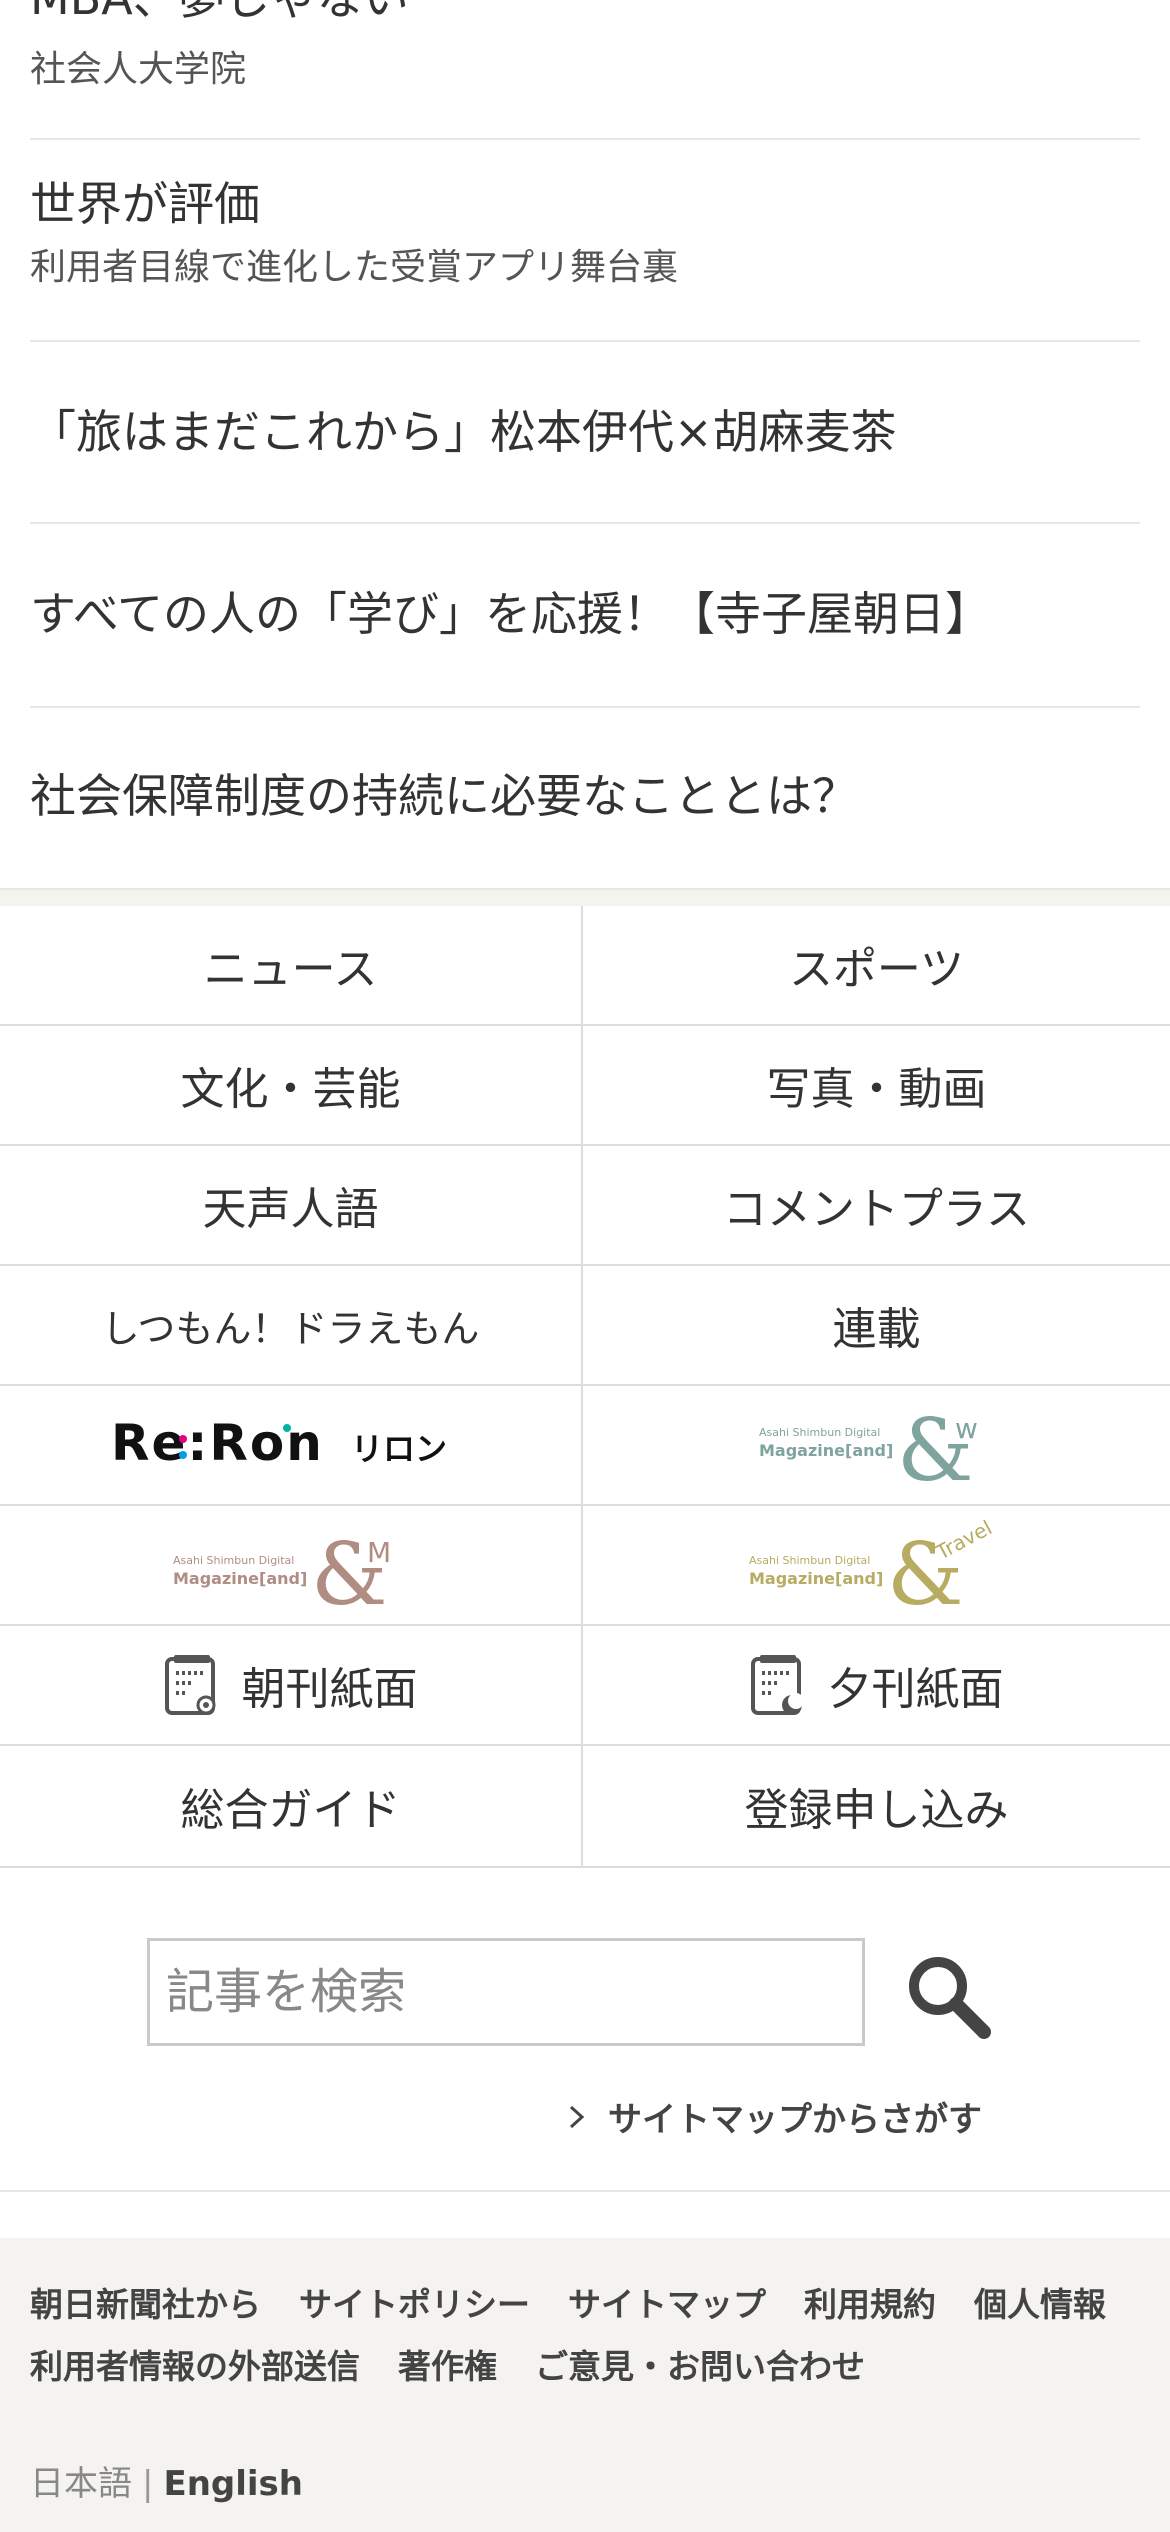  Describe the element at coordinates (414, 2304) in the screenshot. I see `footer-link-site-policy: サイトポリシー` at that location.